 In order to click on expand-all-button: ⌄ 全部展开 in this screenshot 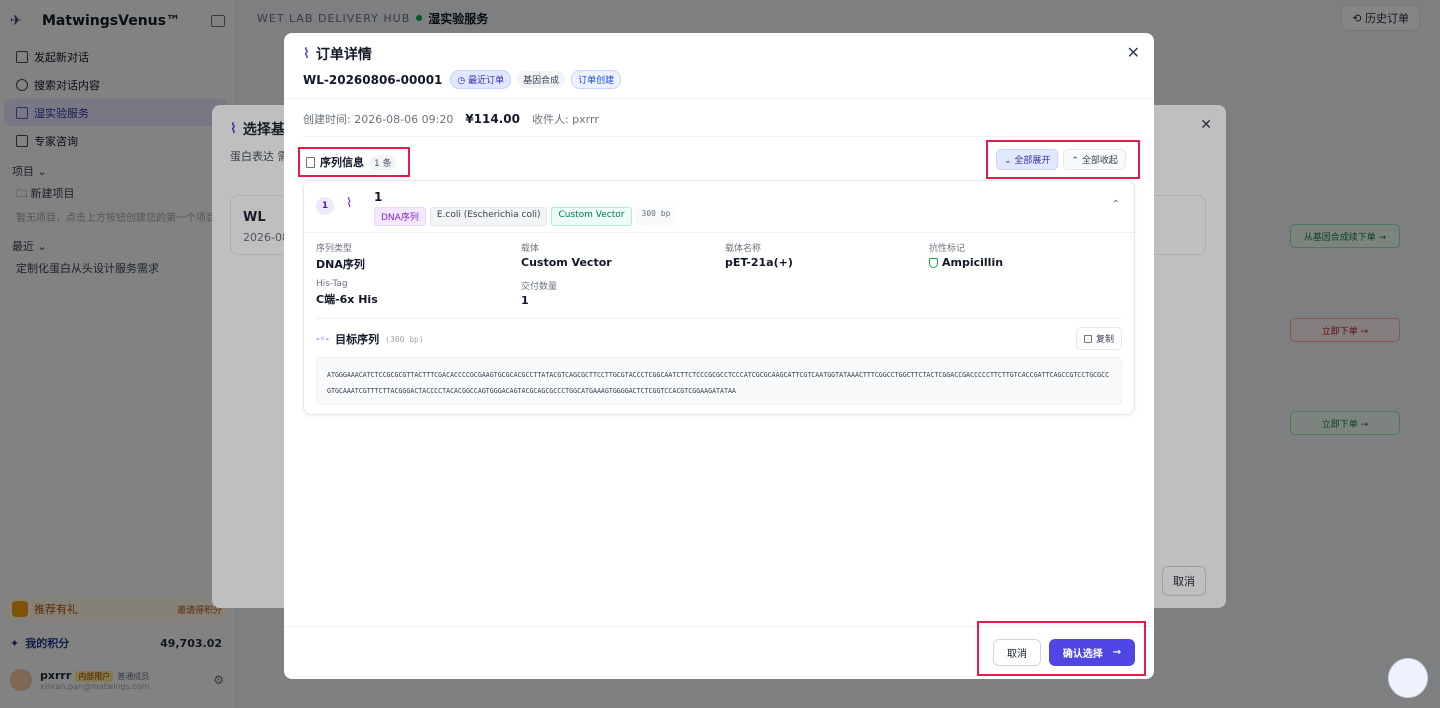, I will do `click(1027, 159)`.